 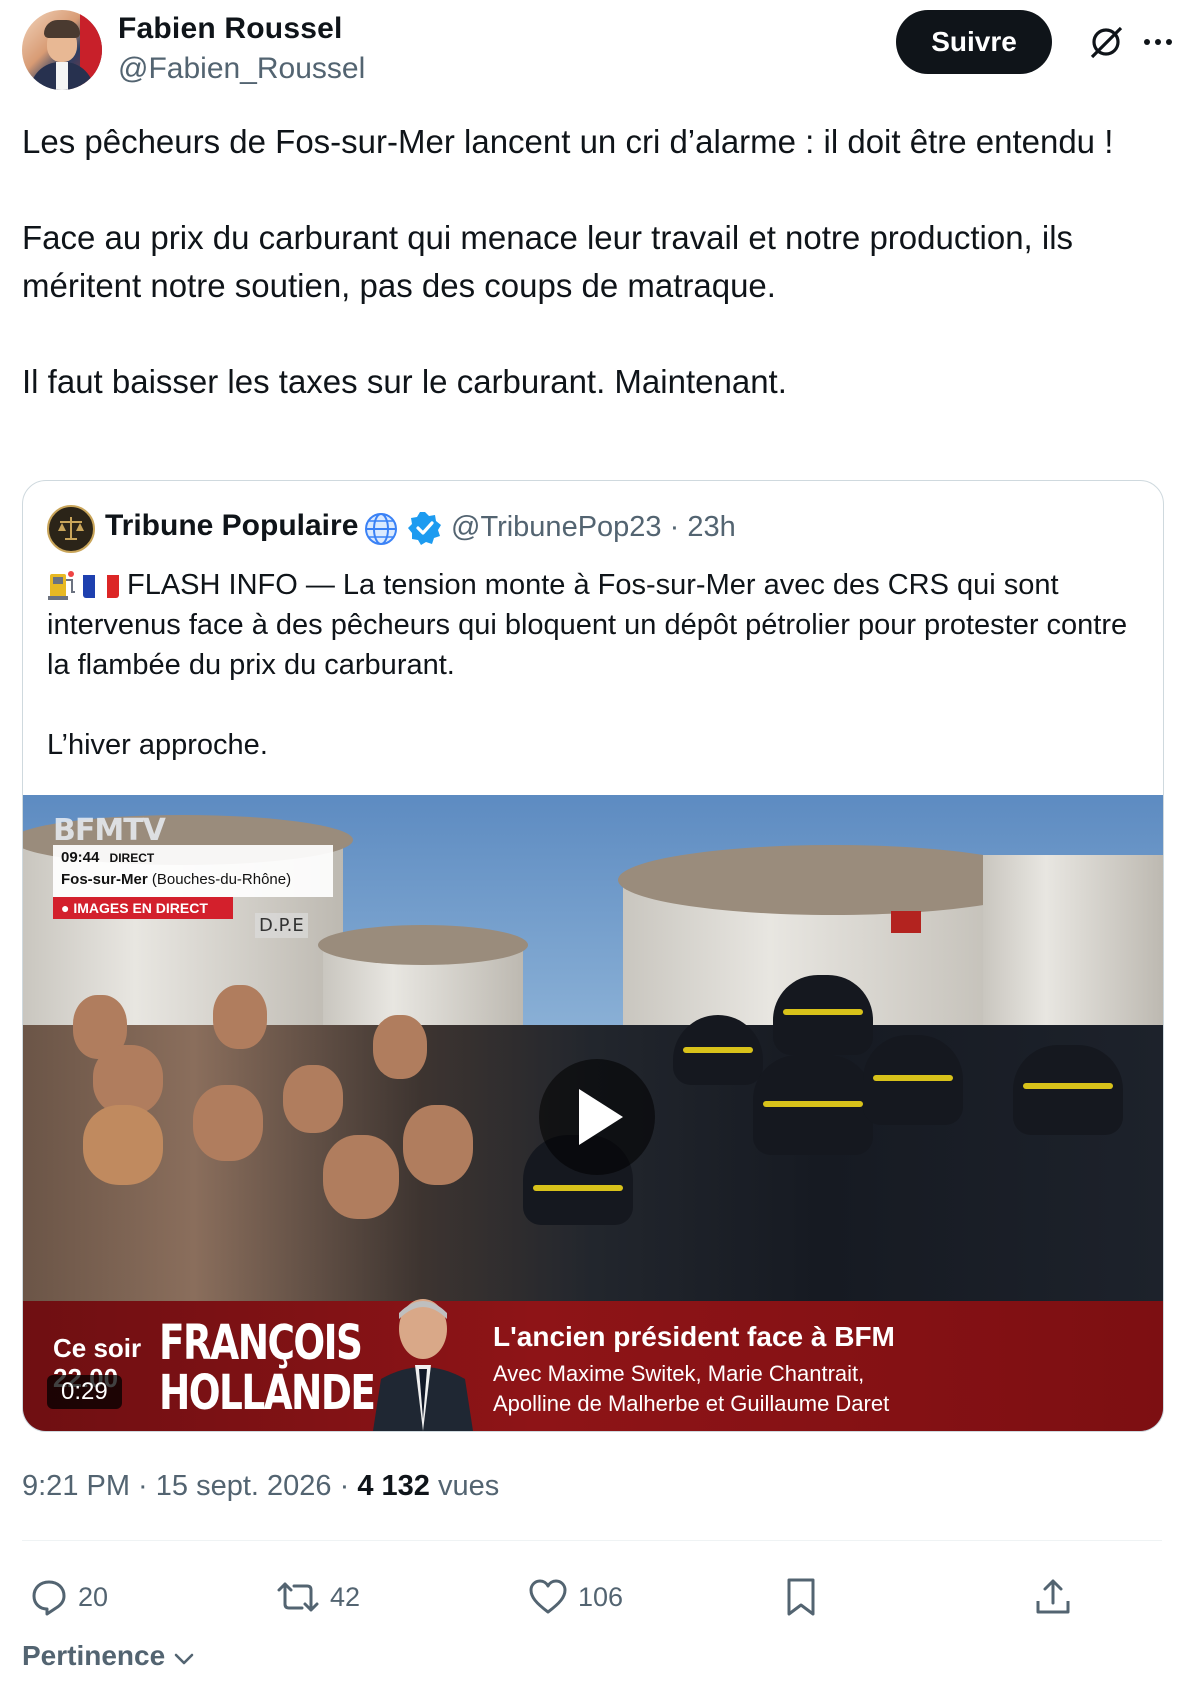 What do you see at coordinates (1106, 42) in the screenshot?
I see `grok-icon` at bounding box center [1106, 42].